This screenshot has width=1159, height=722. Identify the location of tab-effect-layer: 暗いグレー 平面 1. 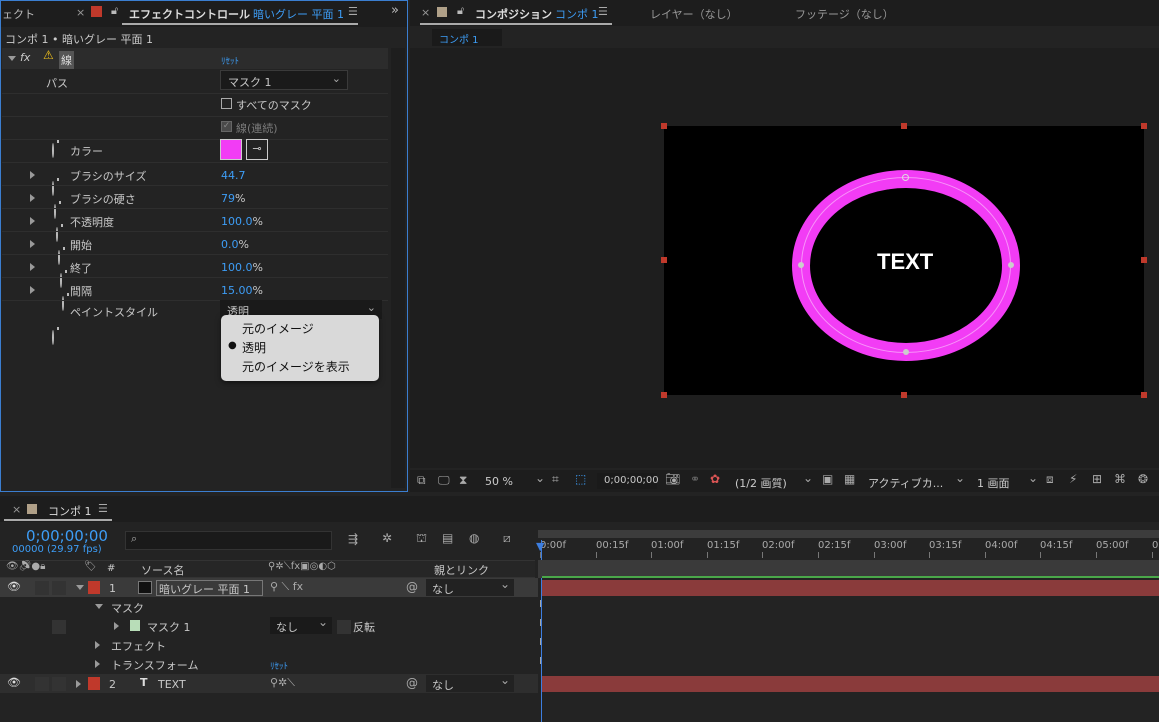
(298, 14).